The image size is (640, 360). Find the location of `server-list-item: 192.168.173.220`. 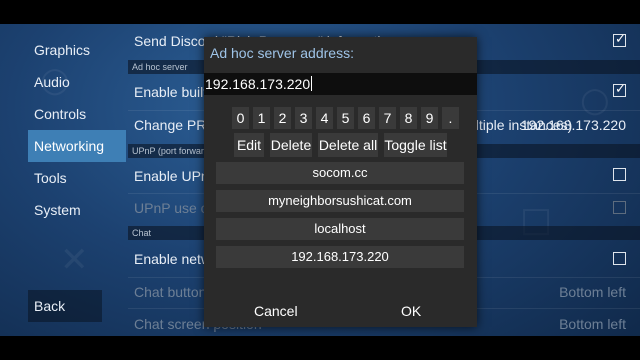

server-list-item: 192.168.173.220 is located at coordinates (340, 257).